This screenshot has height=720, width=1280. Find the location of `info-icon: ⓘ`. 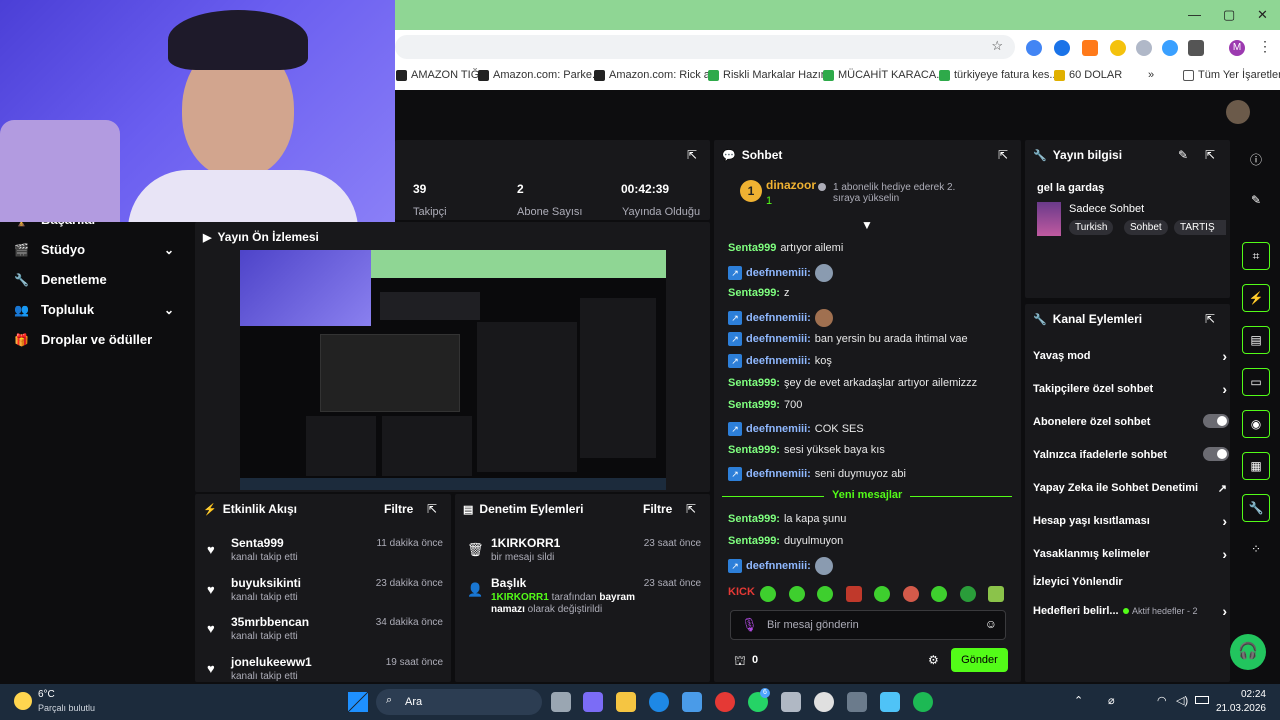

info-icon: ⓘ is located at coordinates (1256, 159).